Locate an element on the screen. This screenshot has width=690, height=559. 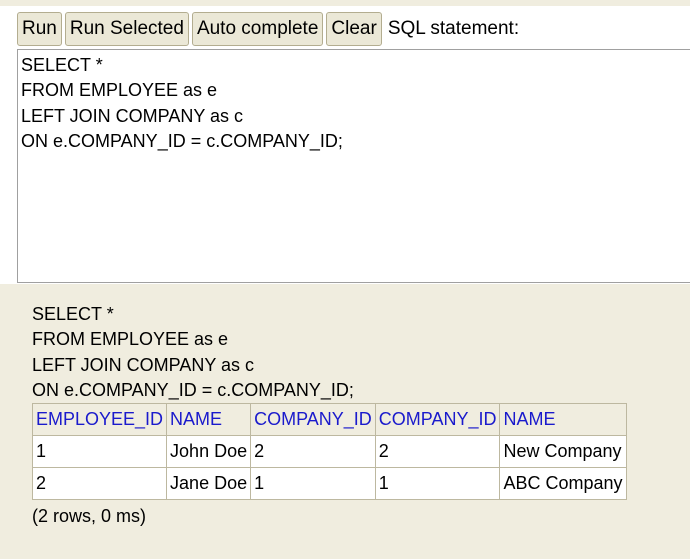
run-button: Run is located at coordinates (39, 29).